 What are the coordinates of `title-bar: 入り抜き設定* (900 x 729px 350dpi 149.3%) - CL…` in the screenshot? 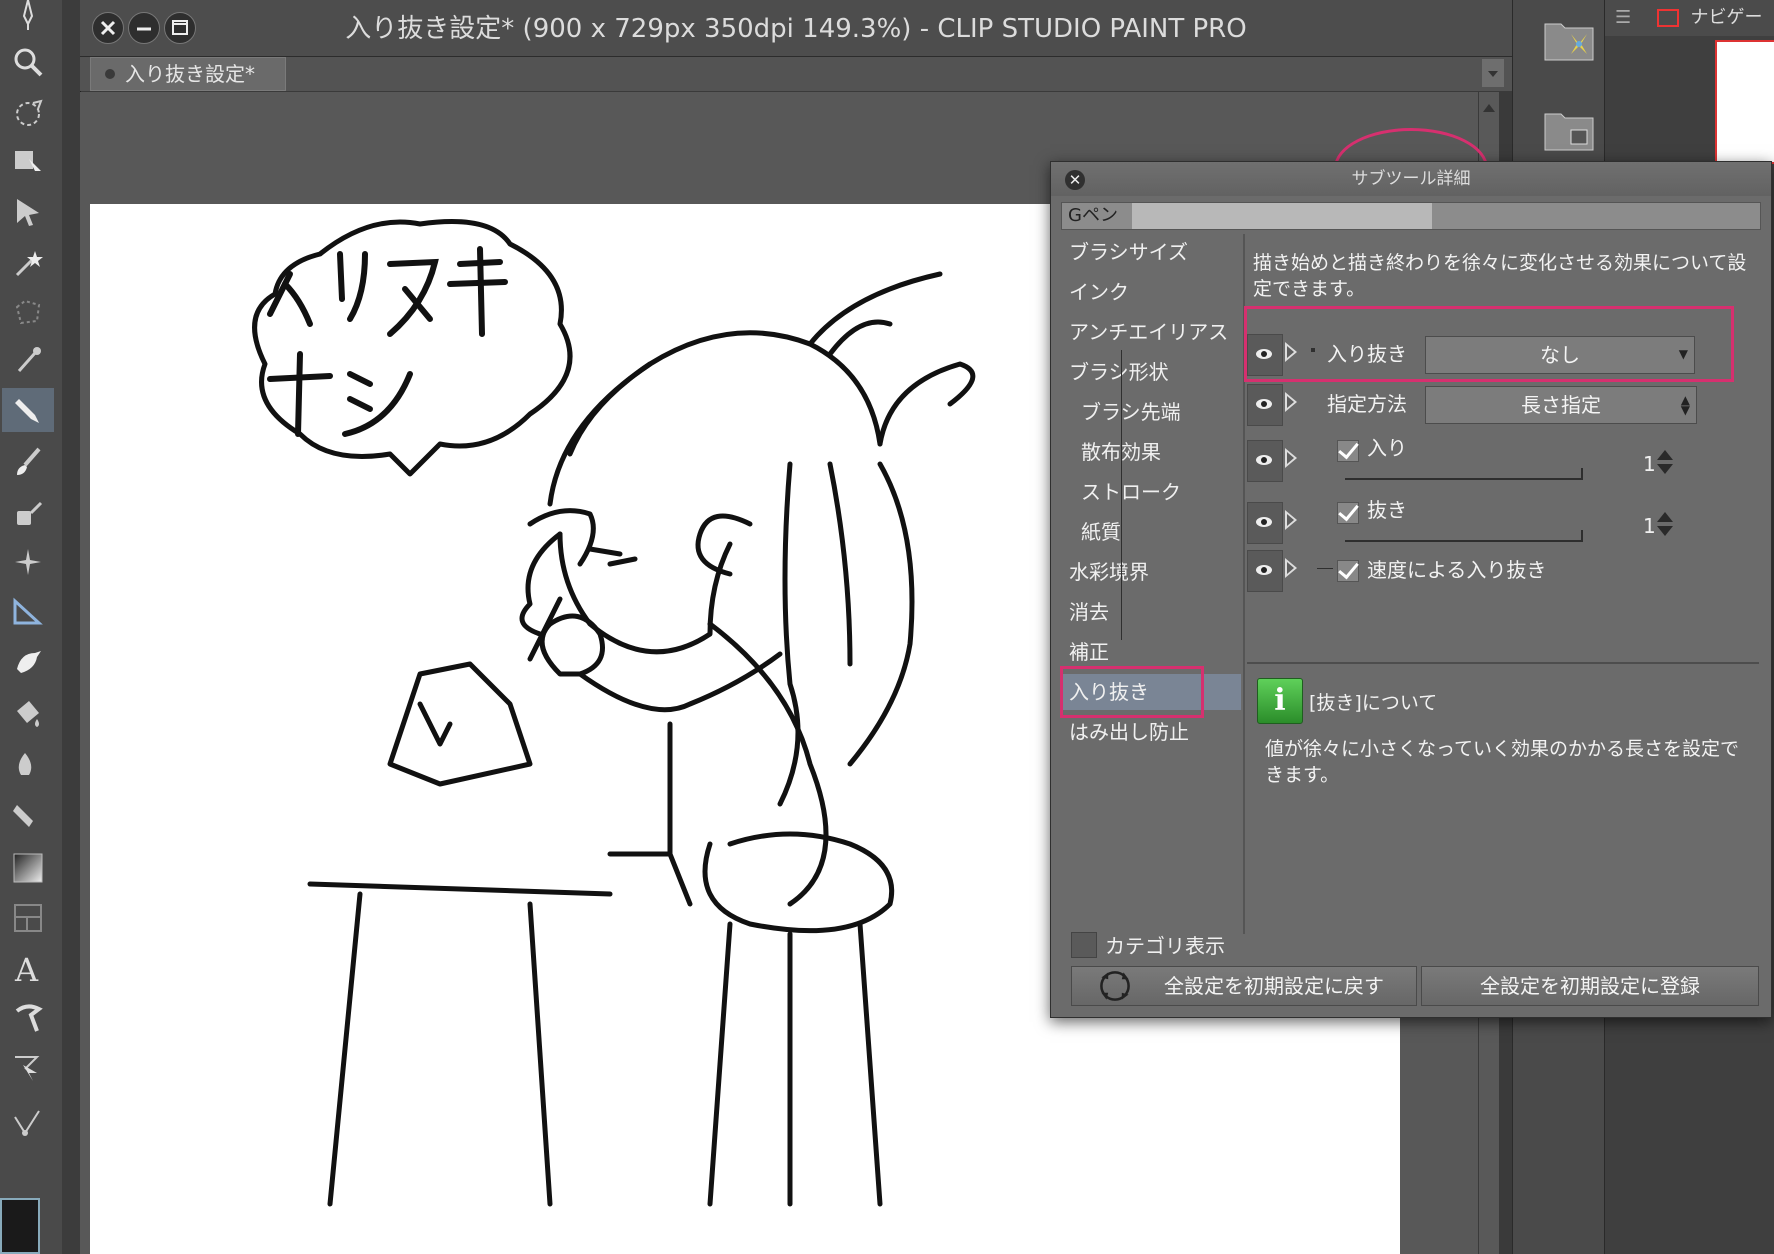 It's located at (796, 28).